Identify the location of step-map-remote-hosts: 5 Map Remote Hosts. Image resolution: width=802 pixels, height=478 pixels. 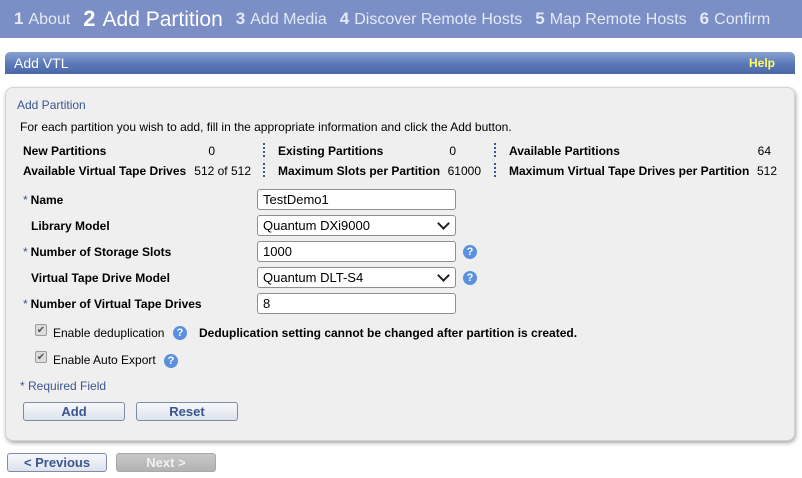
(610, 19).